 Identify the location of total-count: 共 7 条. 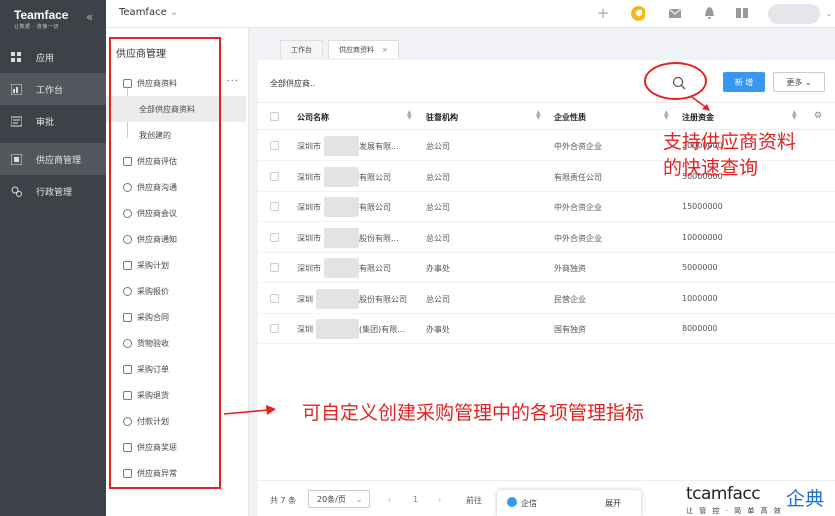
(283, 500).